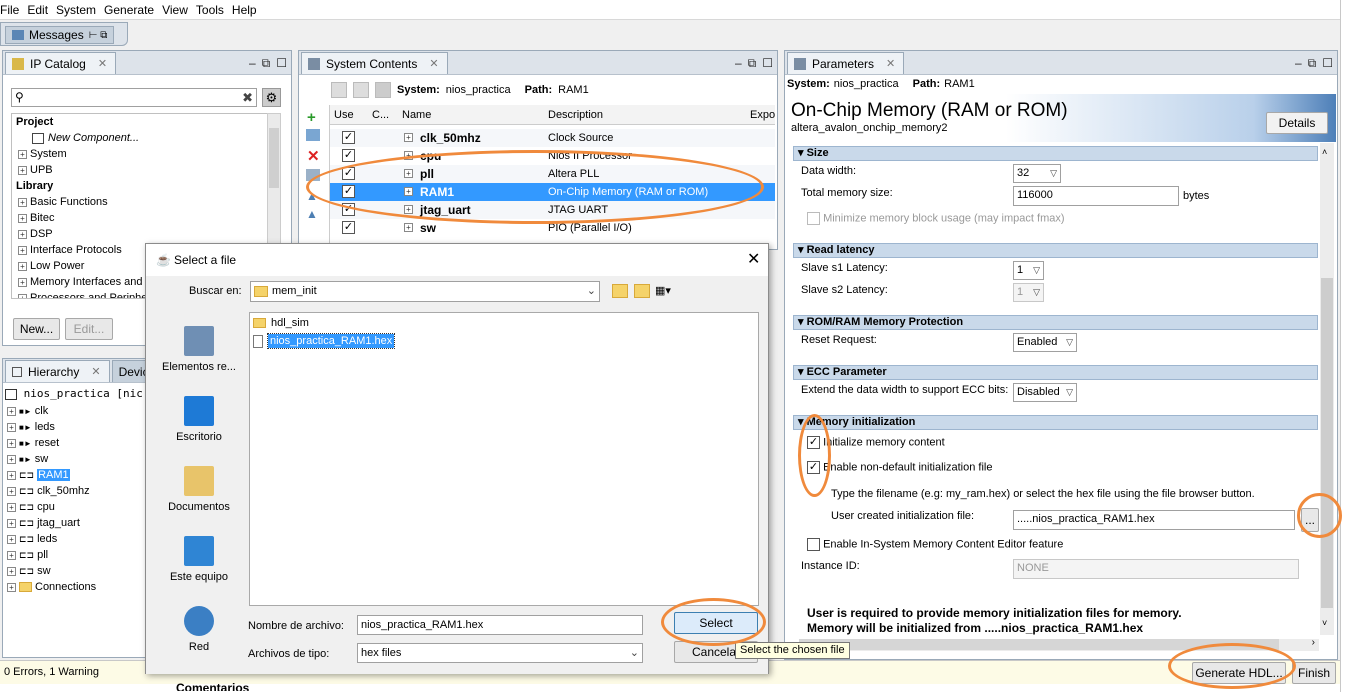 This screenshot has width=1352, height=692. What do you see at coordinates (1055, 422) in the screenshot?
I see `section-memory-initialization: ▾ Memory initialization` at bounding box center [1055, 422].